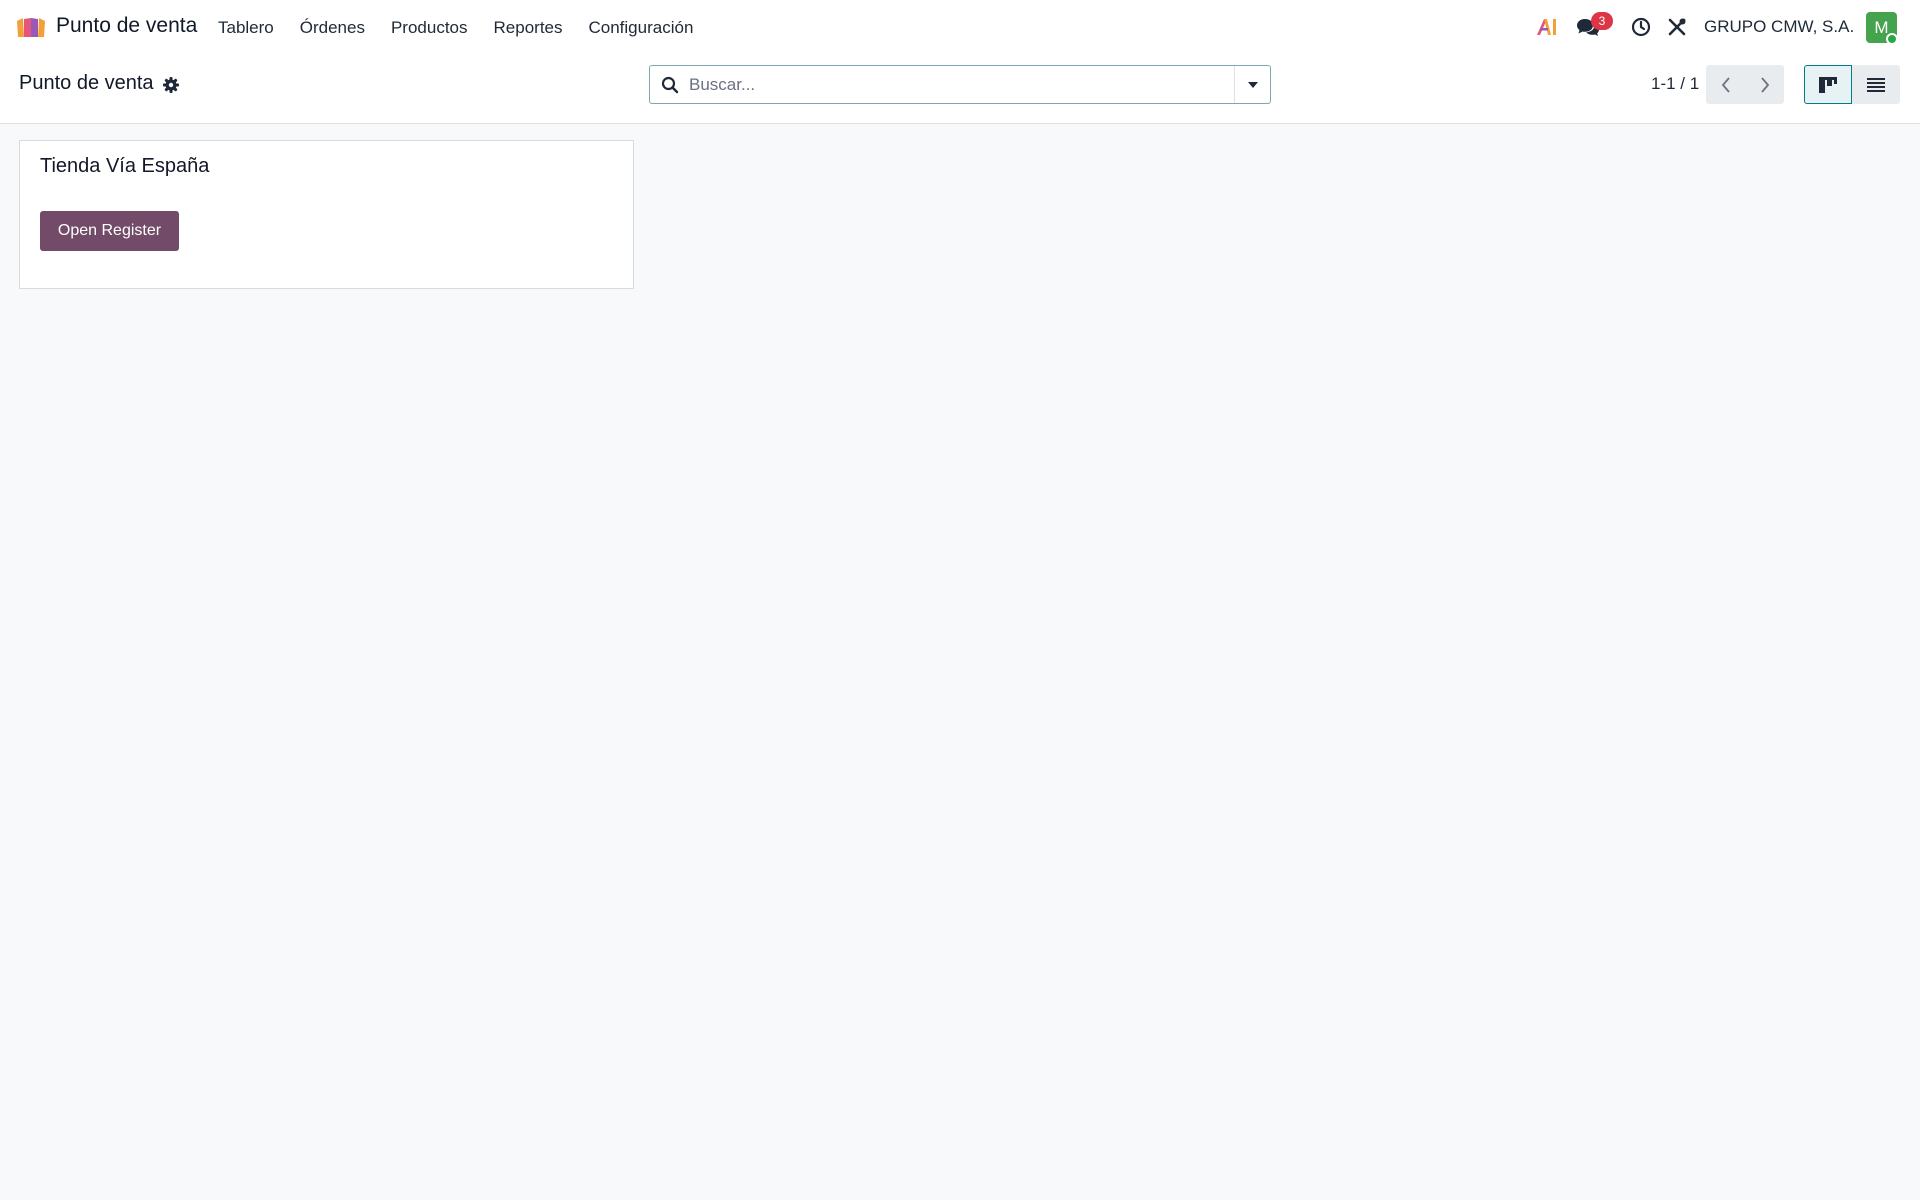  Describe the element at coordinates (1779, 27) in the screenshot. I see `company-switcher: GRUPO CMW, S.A.` at that location.